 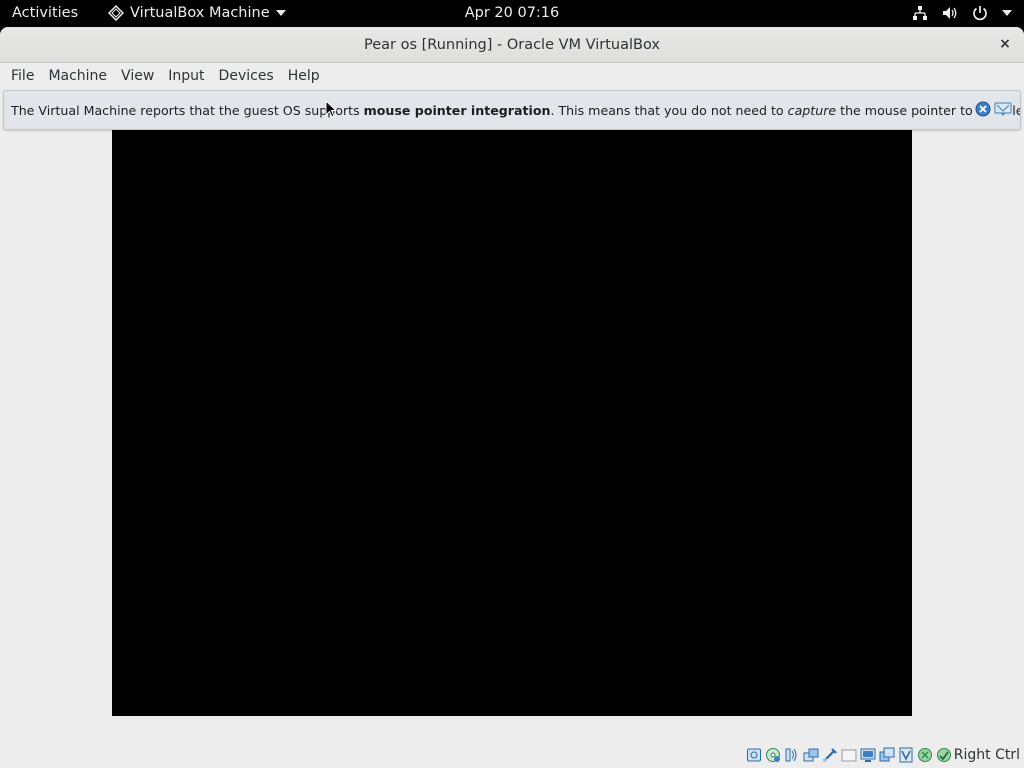 I want to click on status-bar: Right Ctrl, so click(x=512, y=755).